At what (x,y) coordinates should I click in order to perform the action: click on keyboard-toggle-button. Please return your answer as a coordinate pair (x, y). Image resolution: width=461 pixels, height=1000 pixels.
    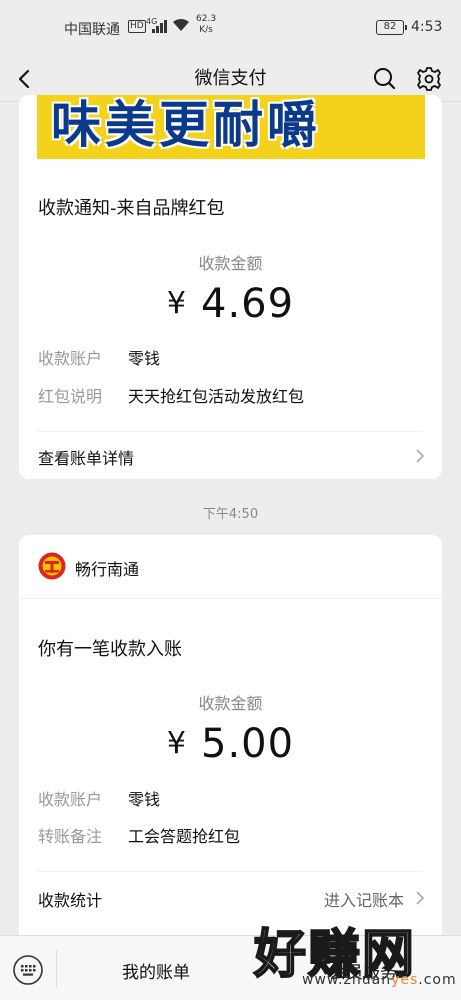
    Looking at the image, I should click on (28, 970).